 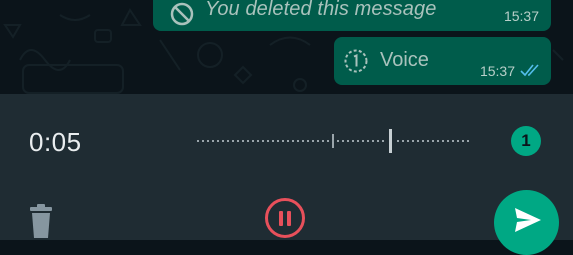 I want to click on pause-icon, so click(x=281, y=218).